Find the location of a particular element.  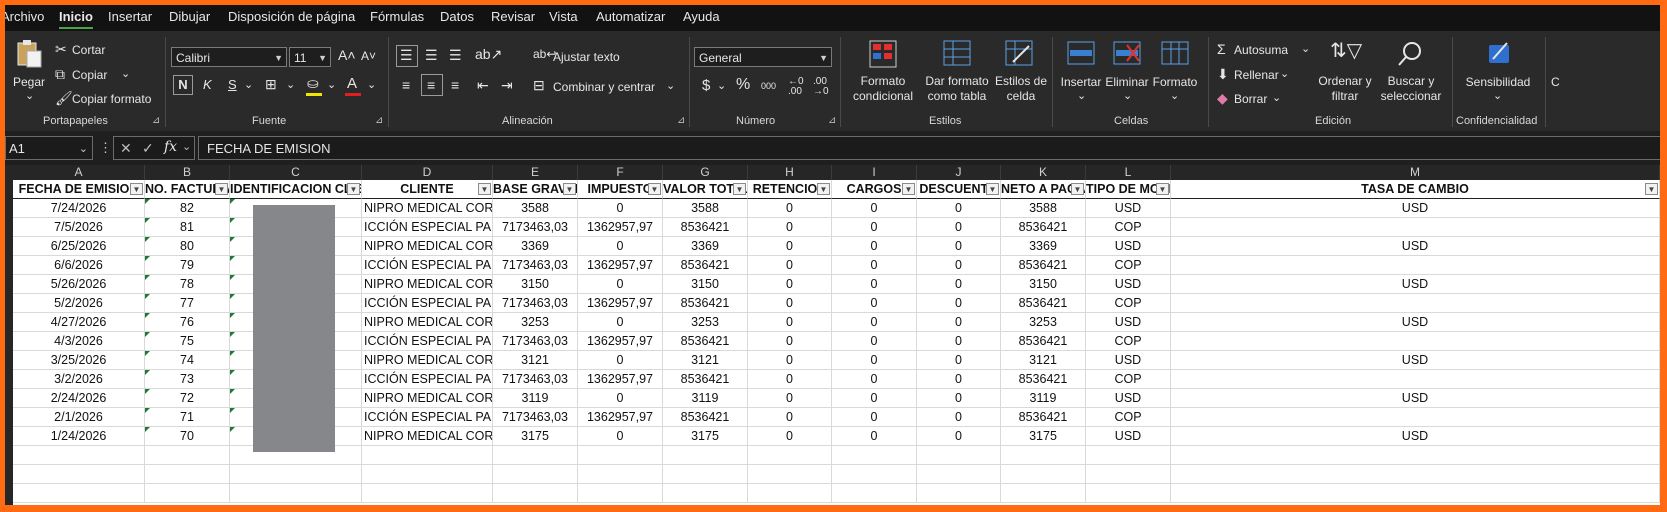

font-name-select: Calibri ▼ is located at coordinates (229, 57).